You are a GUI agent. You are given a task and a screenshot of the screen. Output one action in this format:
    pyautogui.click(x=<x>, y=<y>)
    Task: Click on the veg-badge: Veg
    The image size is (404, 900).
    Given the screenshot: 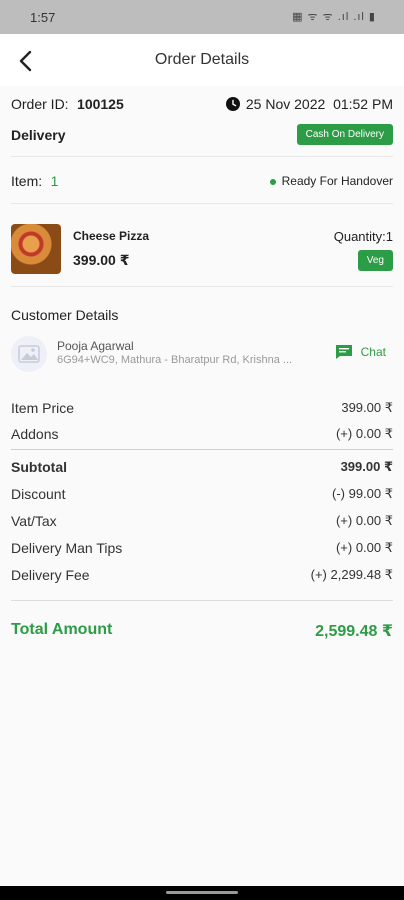 What is the action you would take?
    pyautogui.click(x=375, y=260)
    